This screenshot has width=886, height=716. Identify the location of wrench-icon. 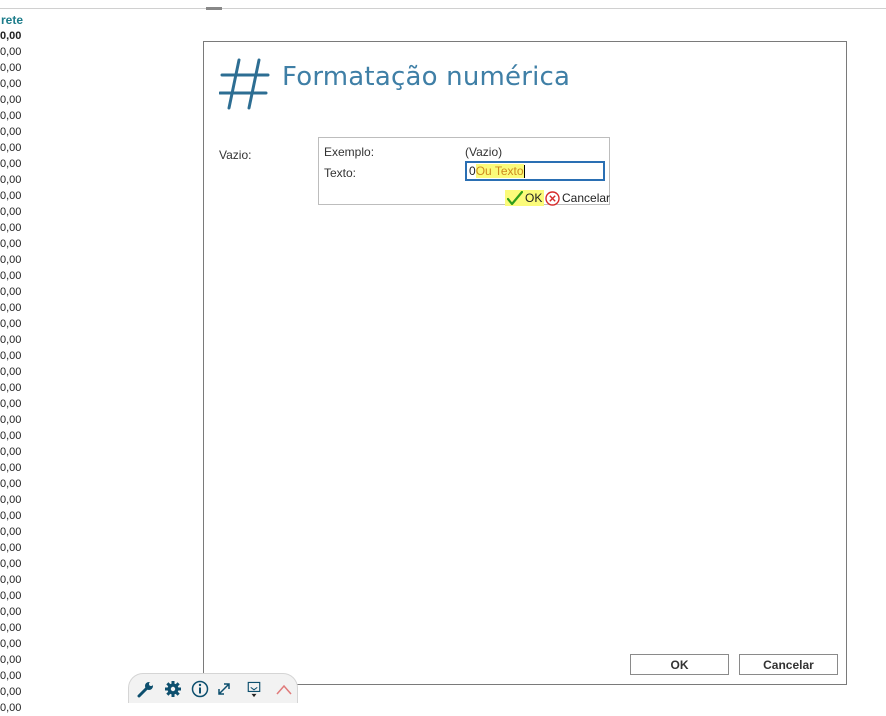
(146, 689).